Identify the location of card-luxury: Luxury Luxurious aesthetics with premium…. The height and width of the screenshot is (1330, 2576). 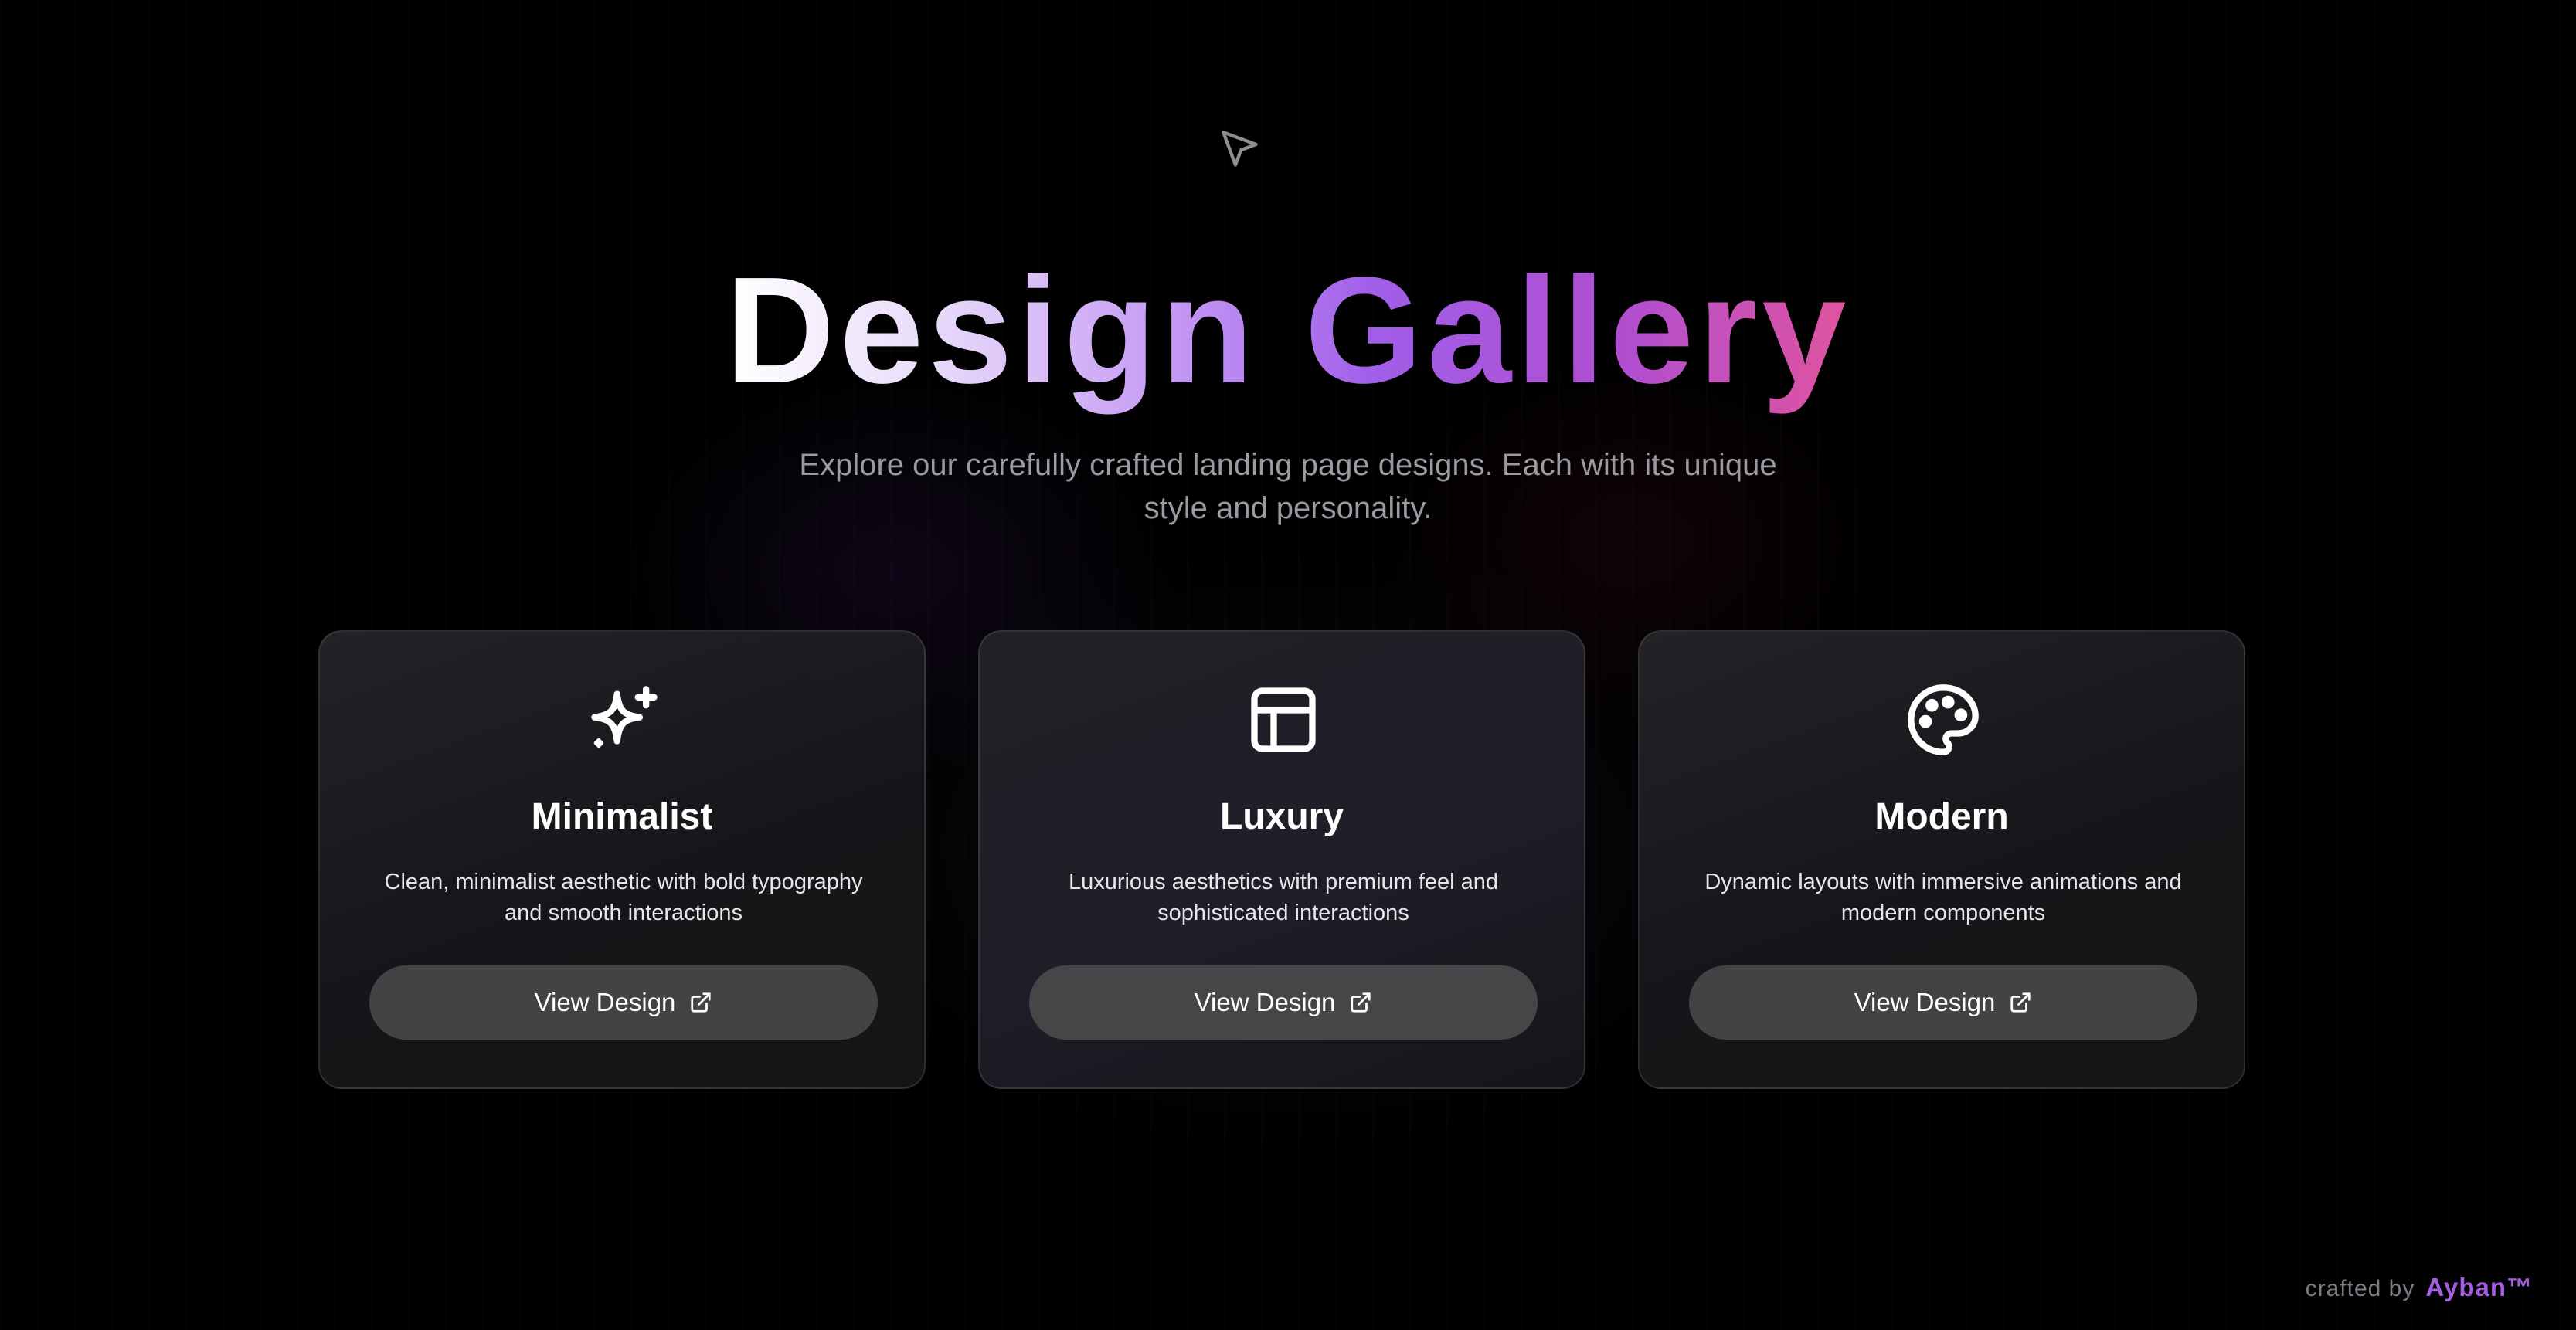
(1281, 859).